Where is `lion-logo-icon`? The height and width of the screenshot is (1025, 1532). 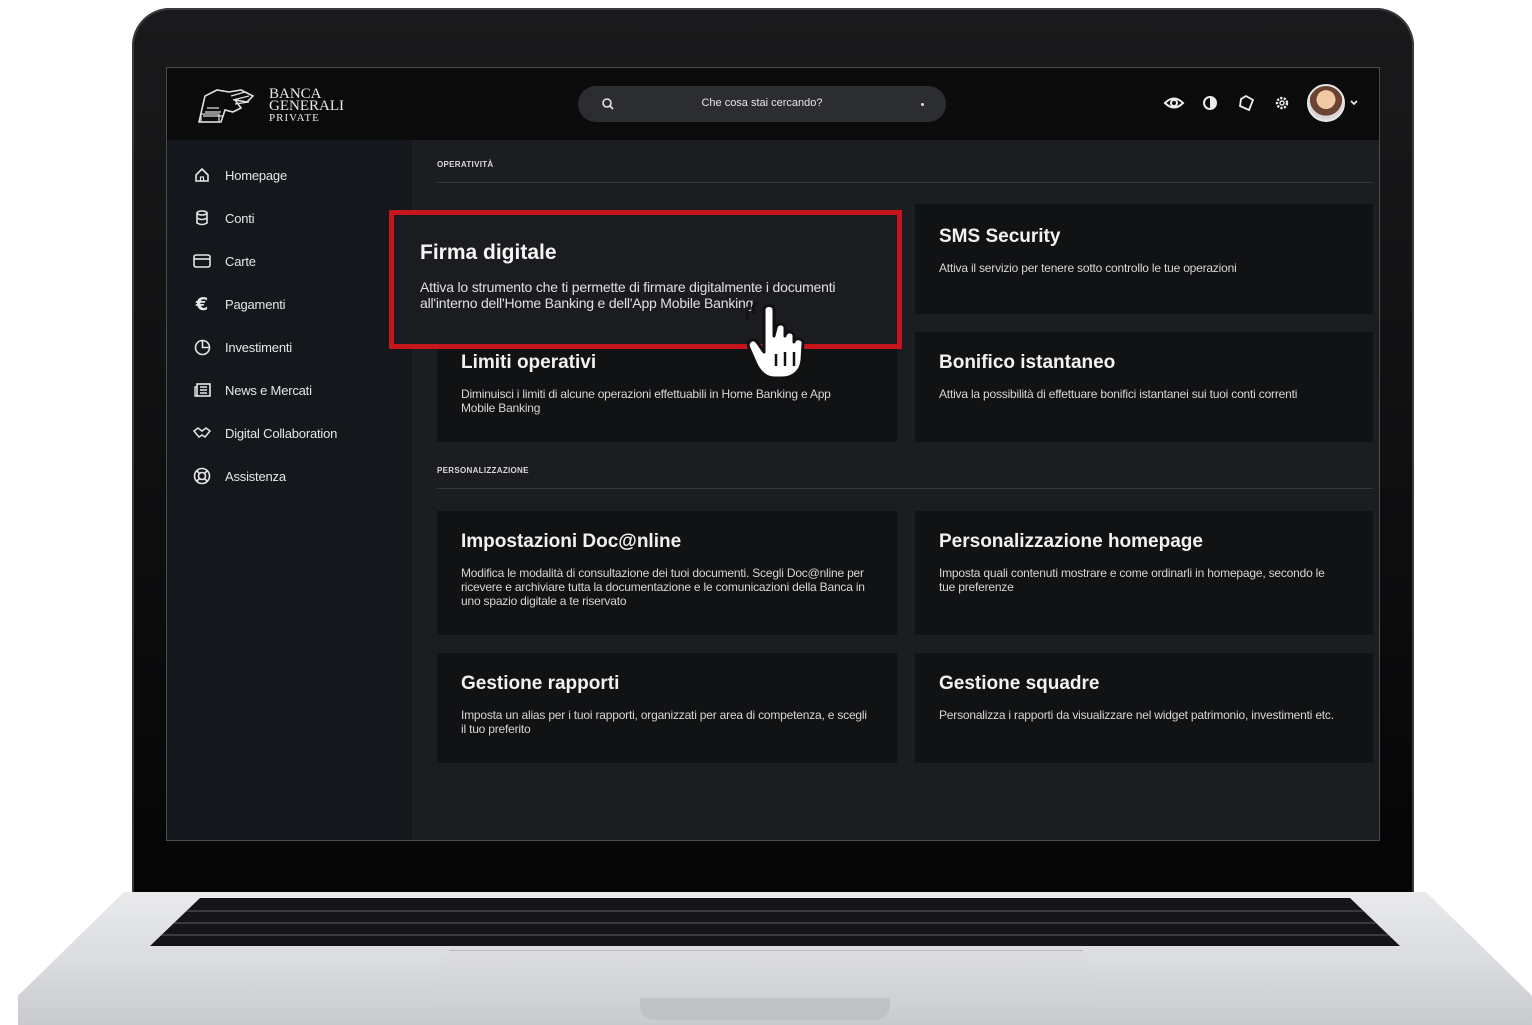
lion-logo-icon is located at coordinates (226, 106).